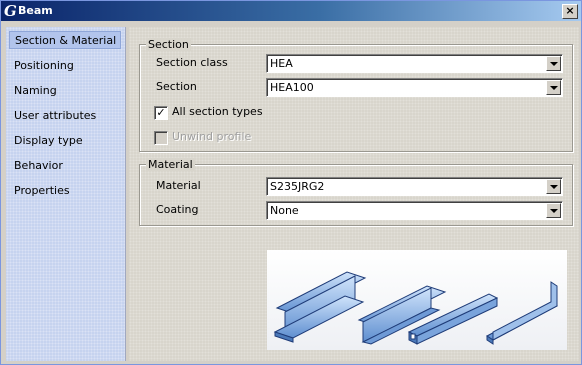  What do you see at coordinates (35, 10) in the screenshot?
I see `window-title: Beam` at bounding box center [35, 10].